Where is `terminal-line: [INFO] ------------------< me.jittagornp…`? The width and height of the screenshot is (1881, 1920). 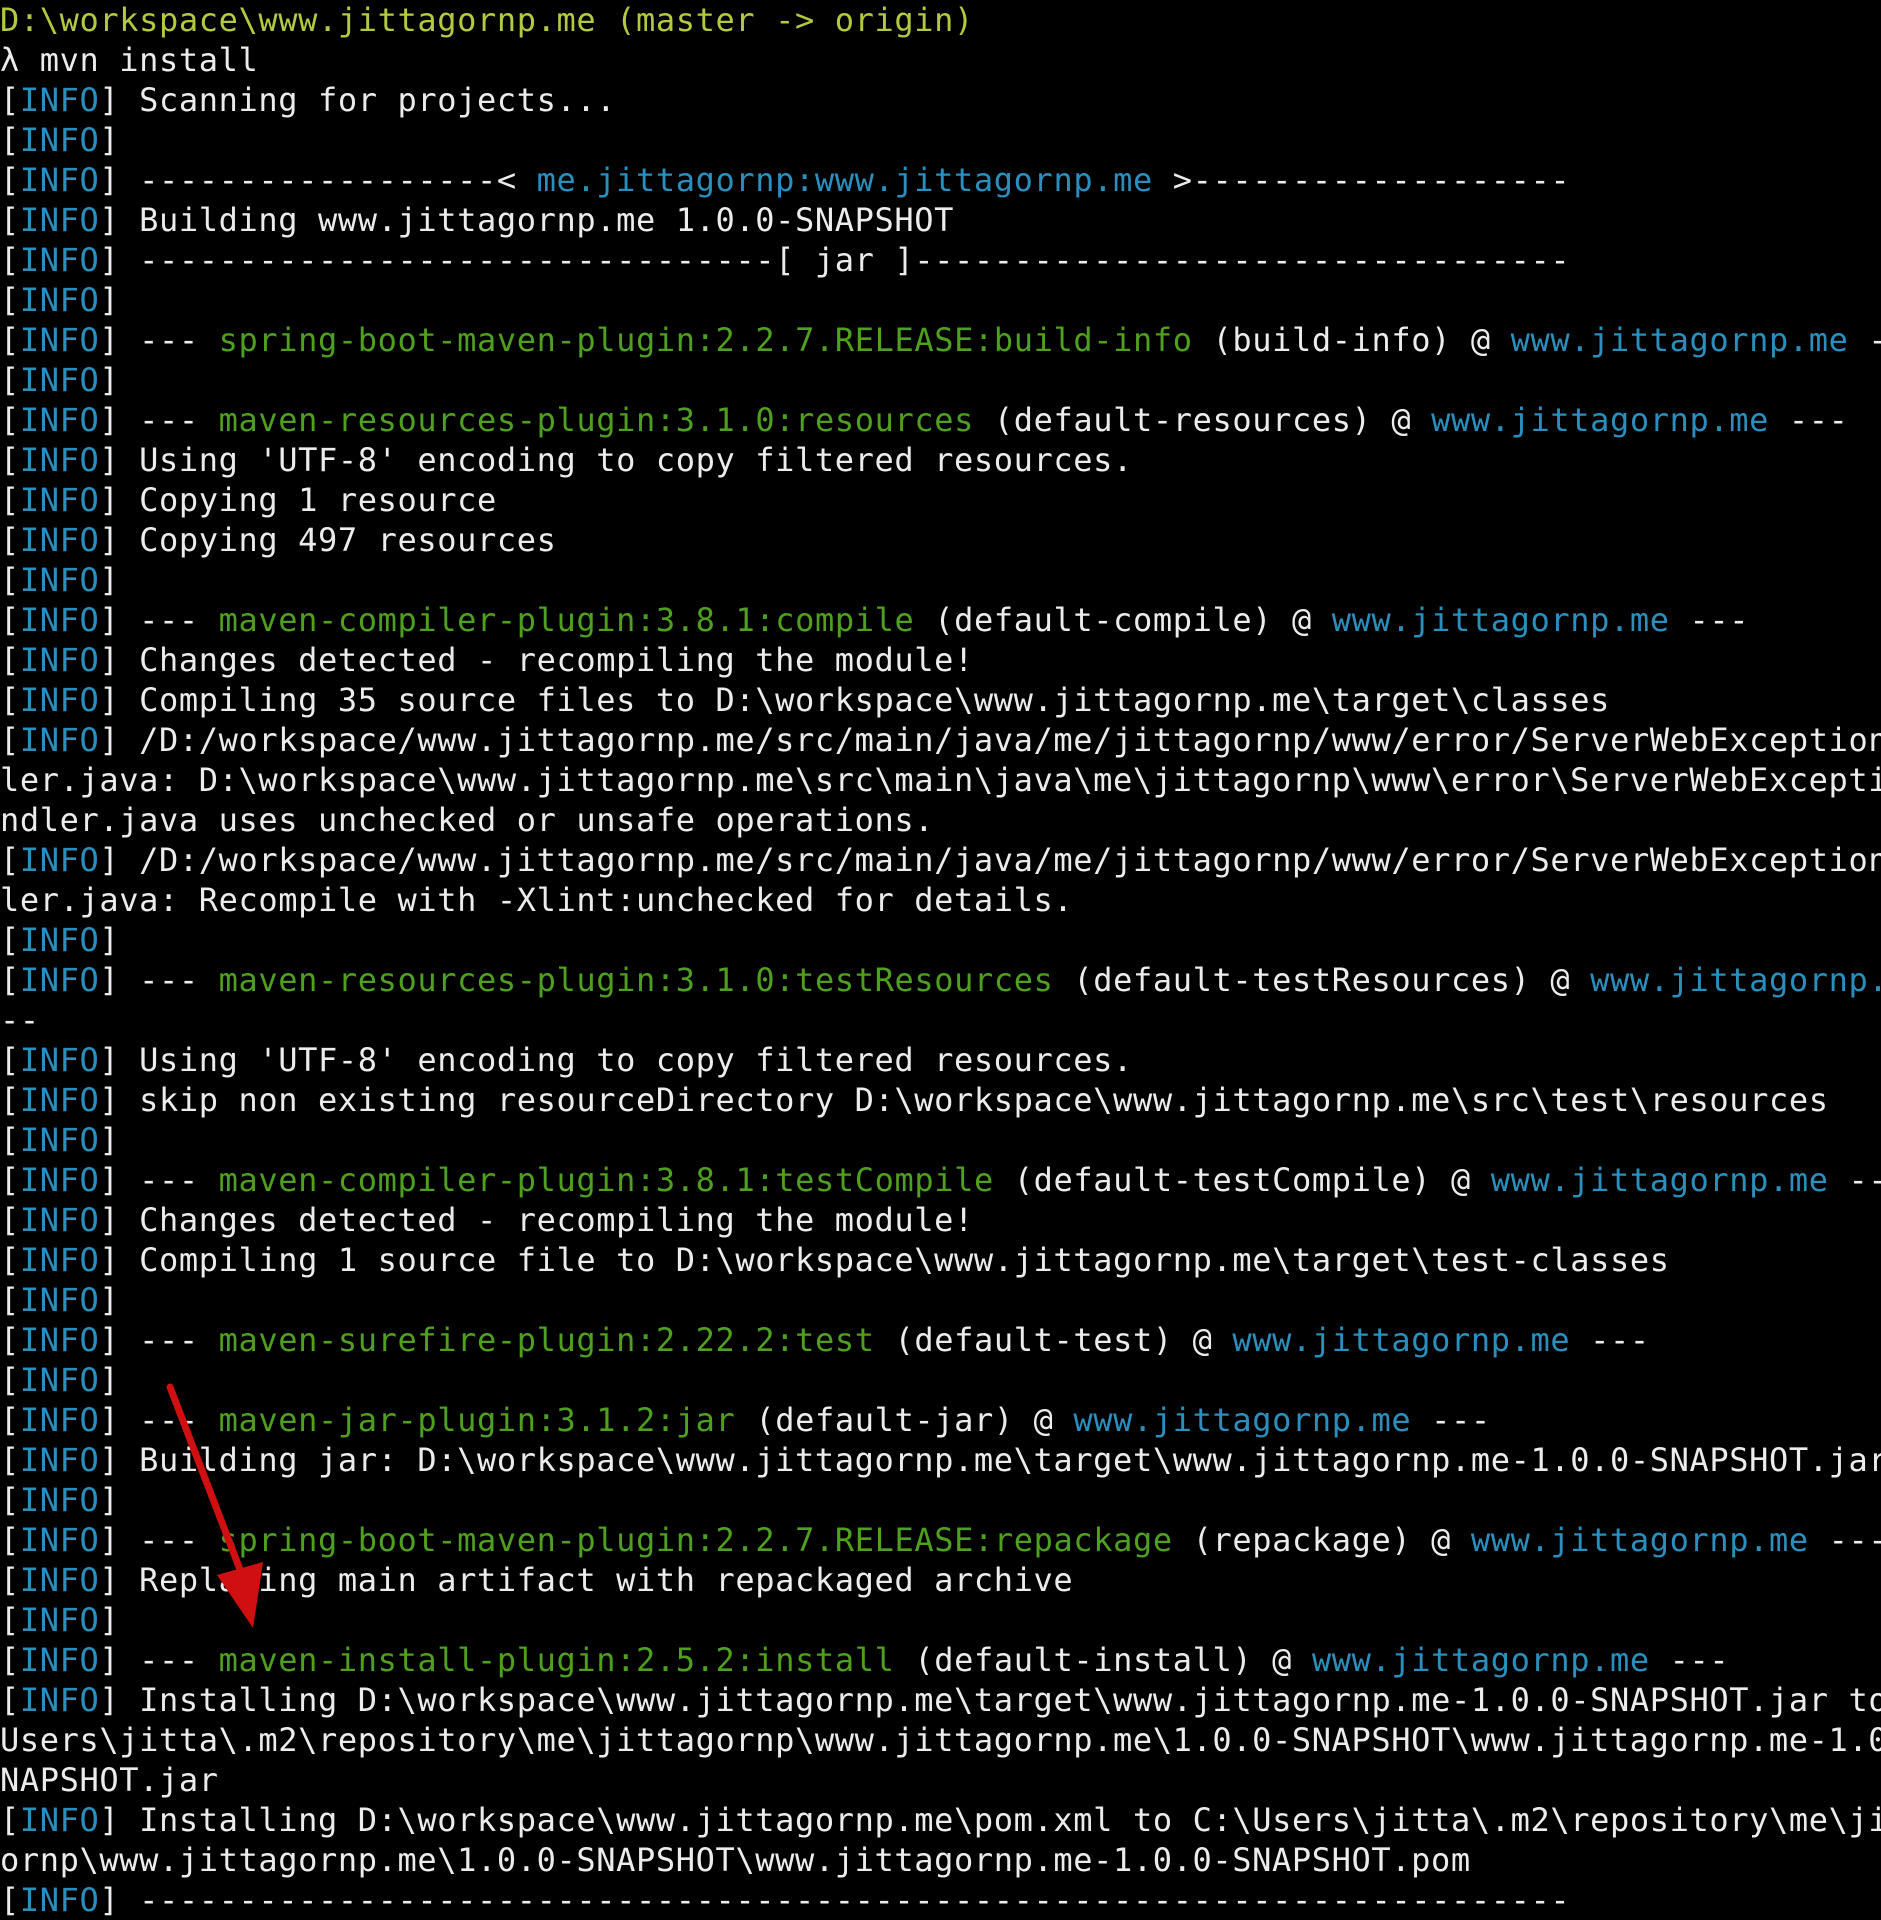
terminal-line: [INFO] ------------------< me.jittagornp… is located at coordinates (940, 180).